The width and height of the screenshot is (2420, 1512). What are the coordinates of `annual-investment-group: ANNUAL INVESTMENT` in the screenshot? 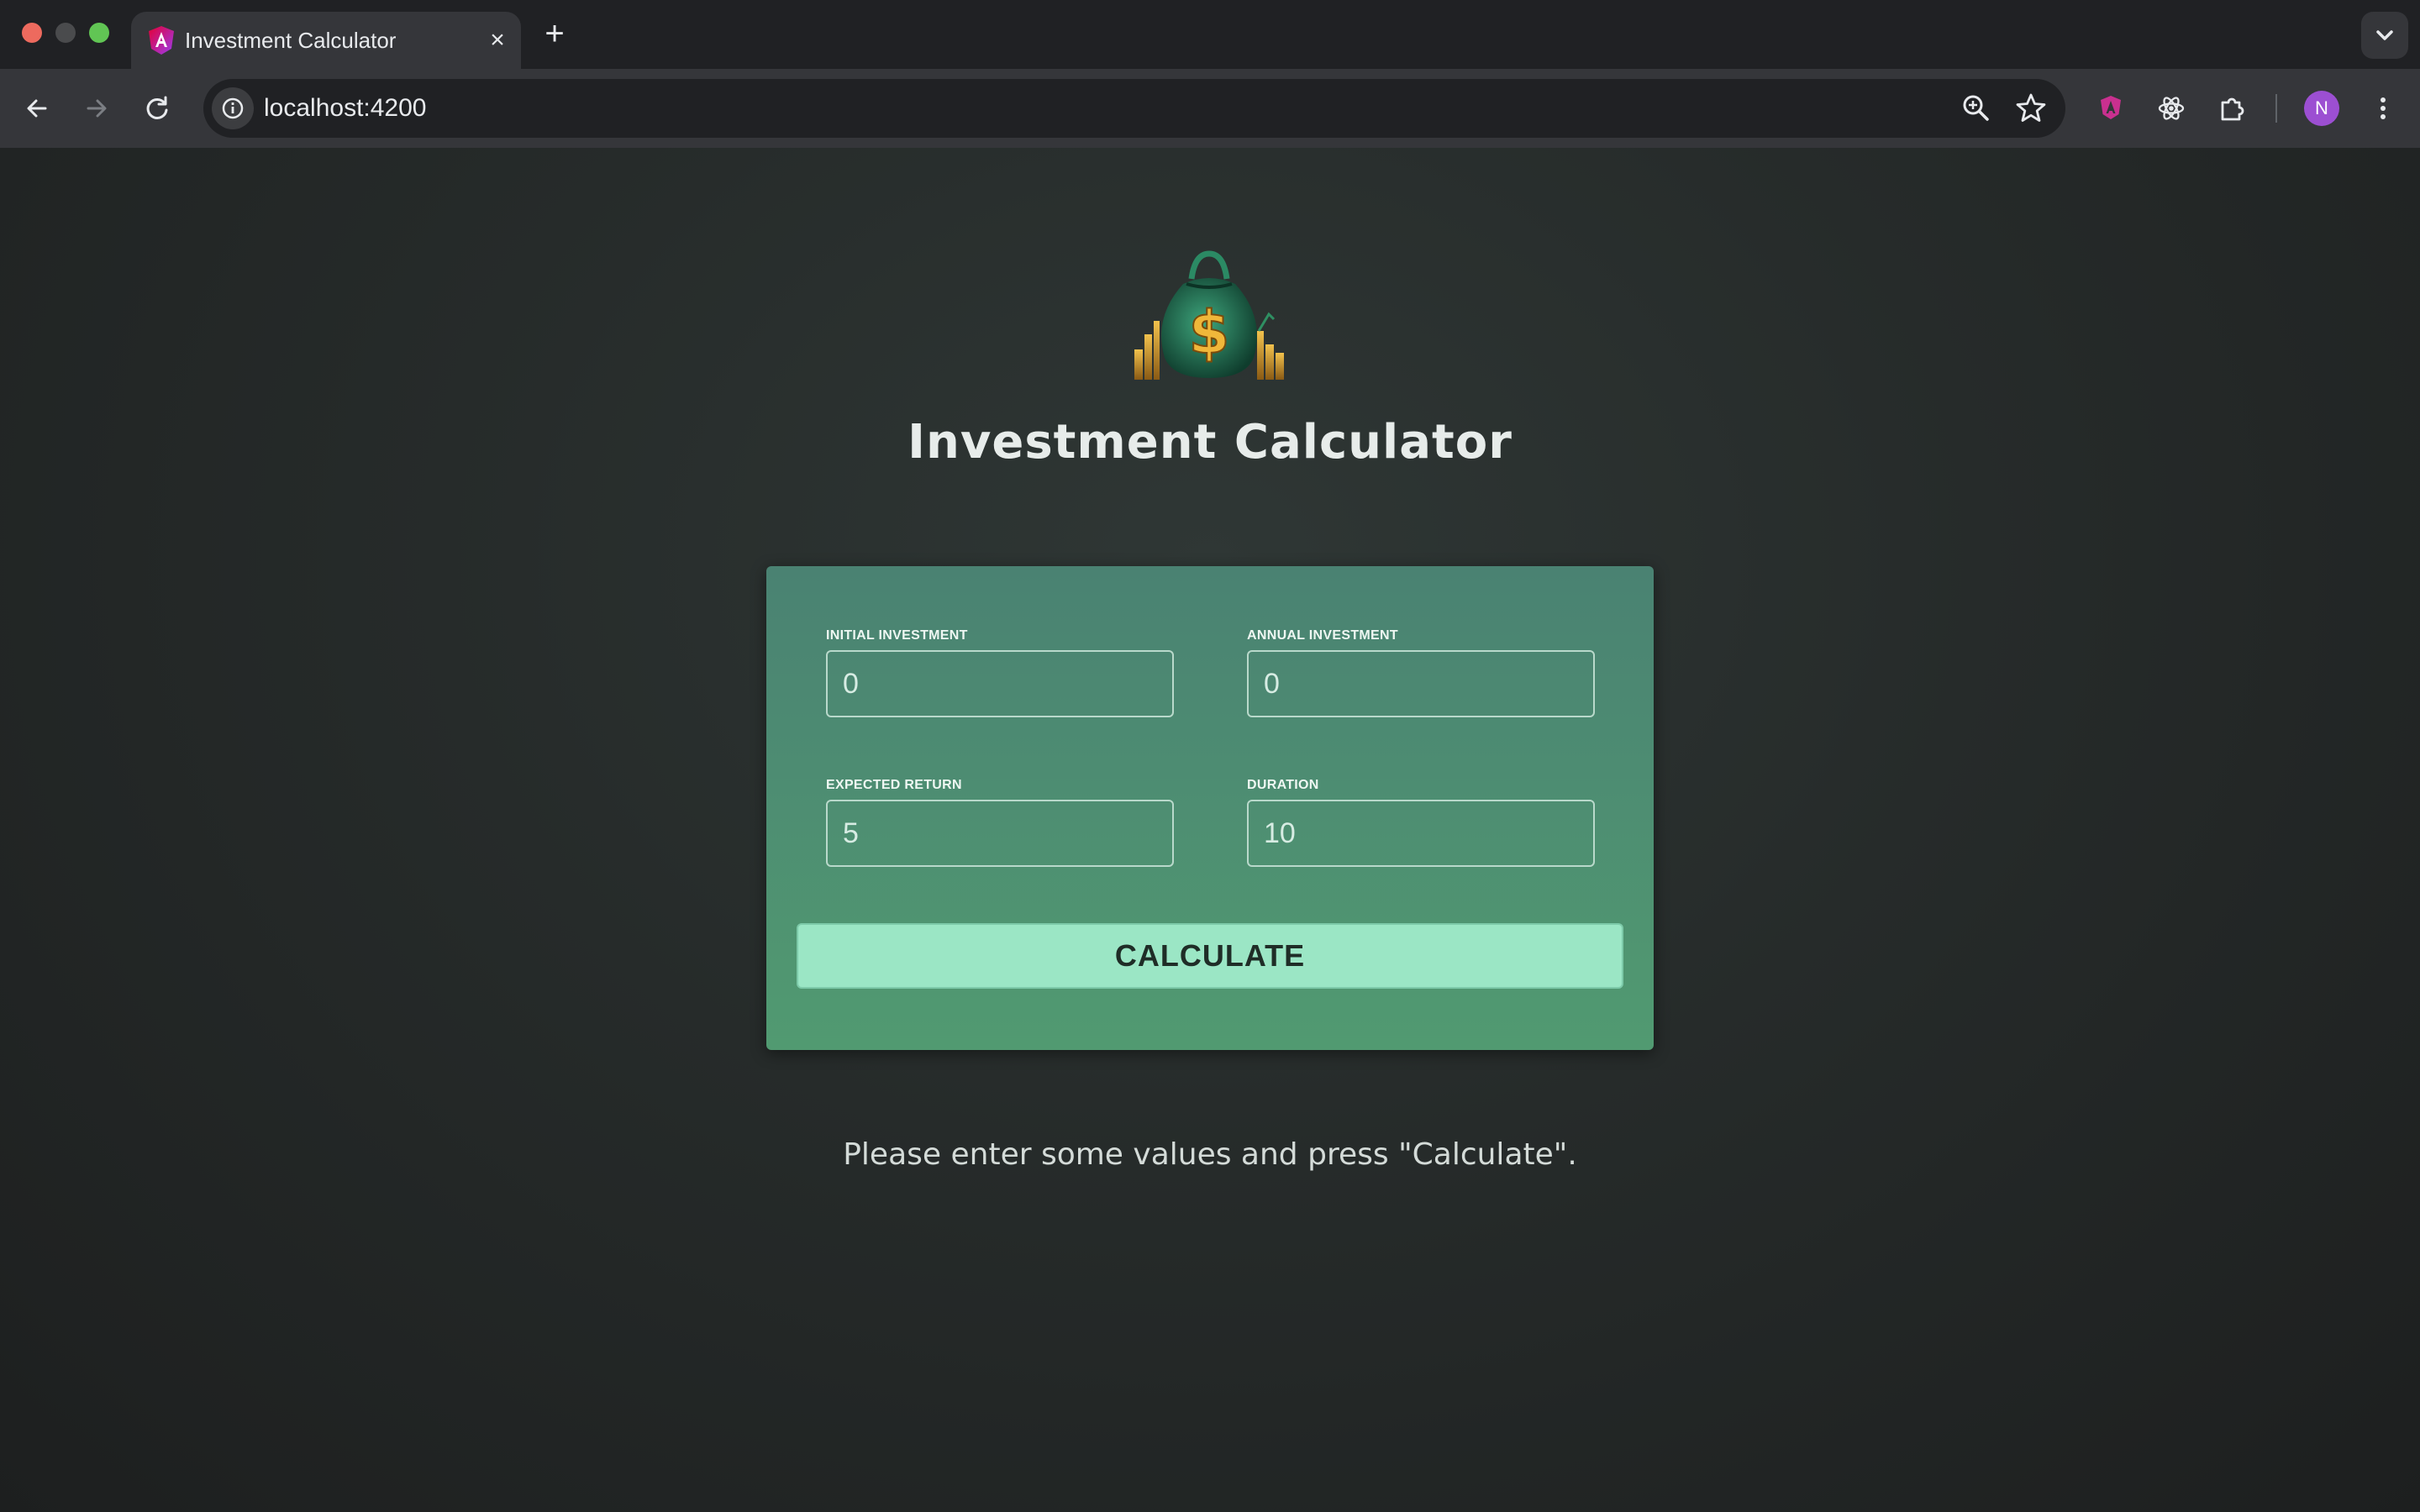 It's located at (1421, 672).